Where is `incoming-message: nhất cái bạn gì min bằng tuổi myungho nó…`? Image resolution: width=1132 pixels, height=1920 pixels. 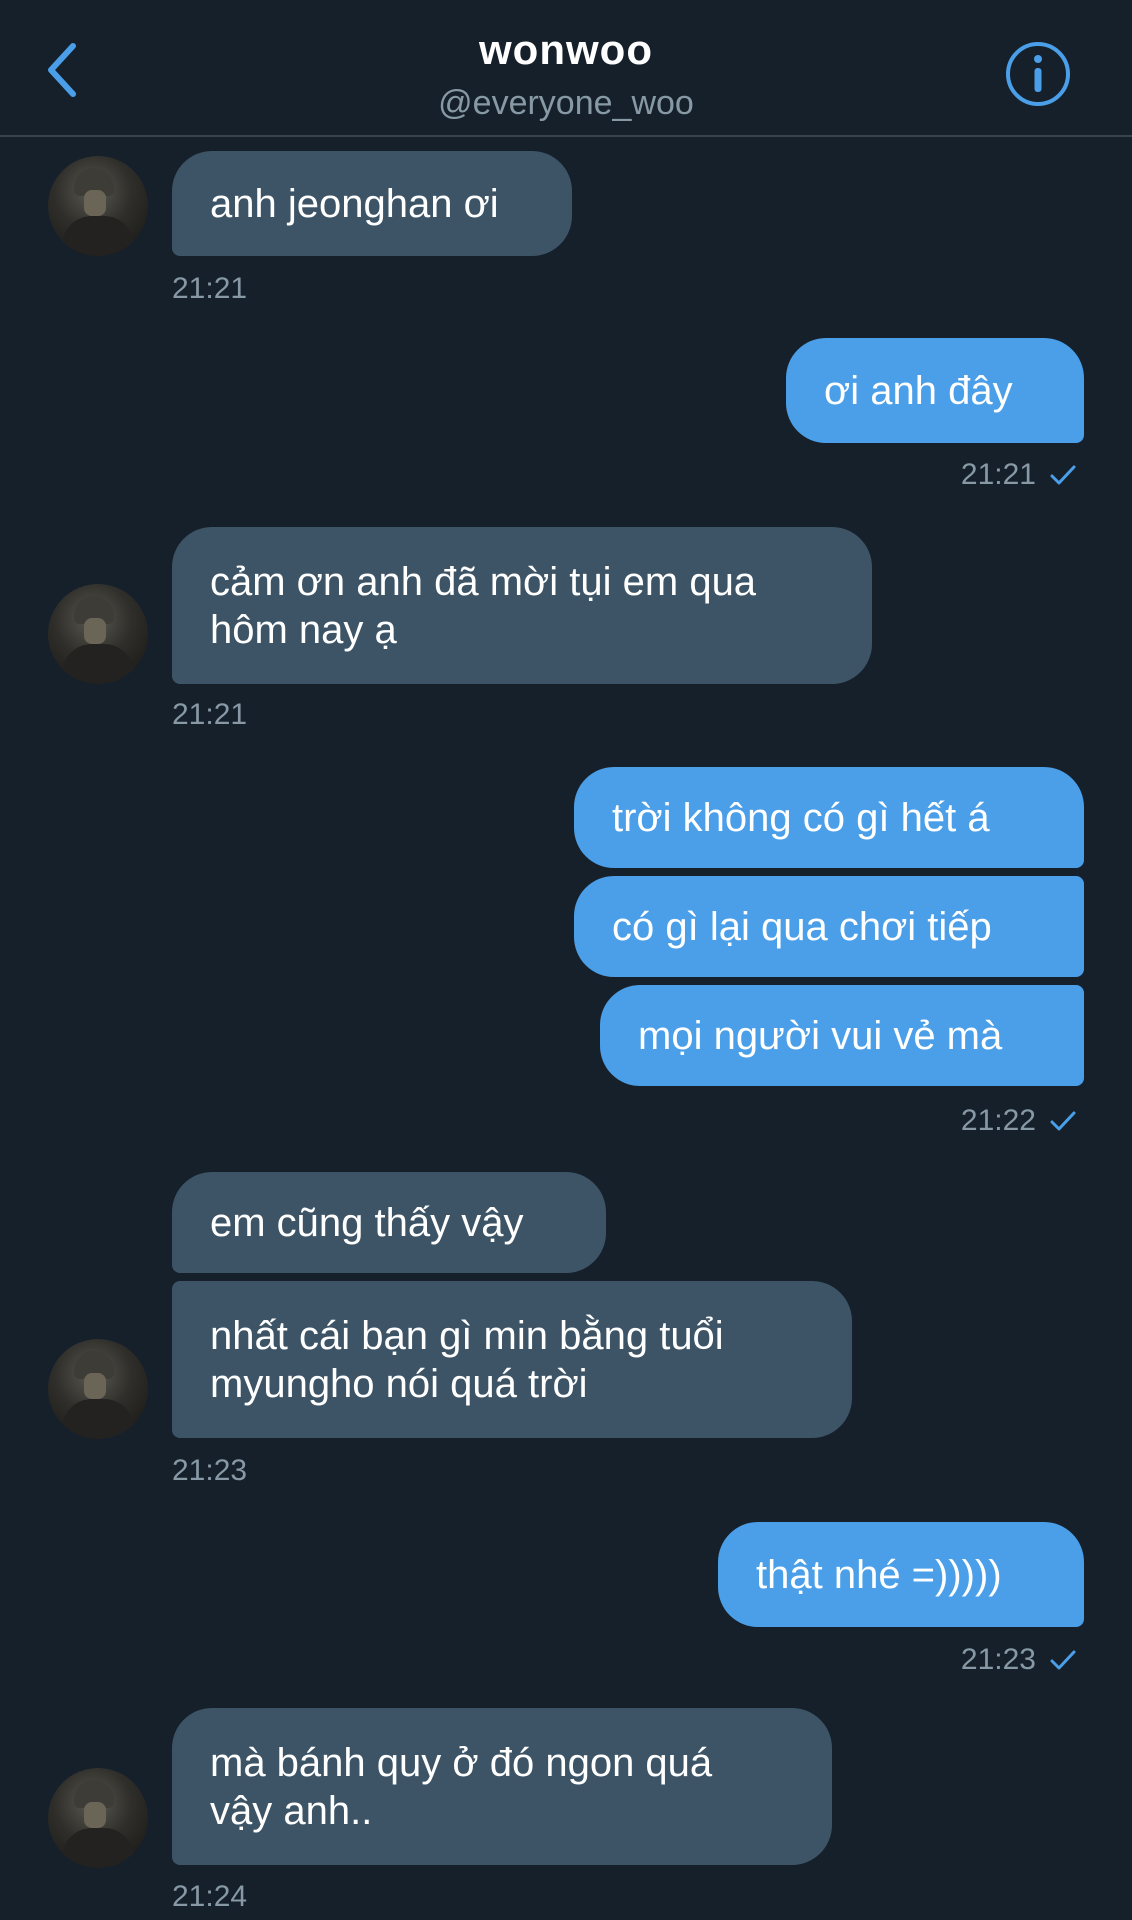 incoming-message: nhất cái bạn gì min bằng tuổi myungho nó… is located at coordinates (512, 1359).